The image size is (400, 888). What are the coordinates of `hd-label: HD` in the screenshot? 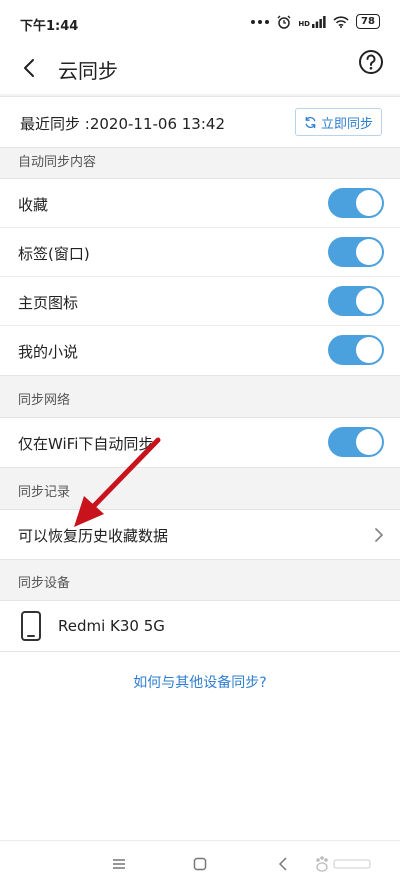 It's located at (304, 23).